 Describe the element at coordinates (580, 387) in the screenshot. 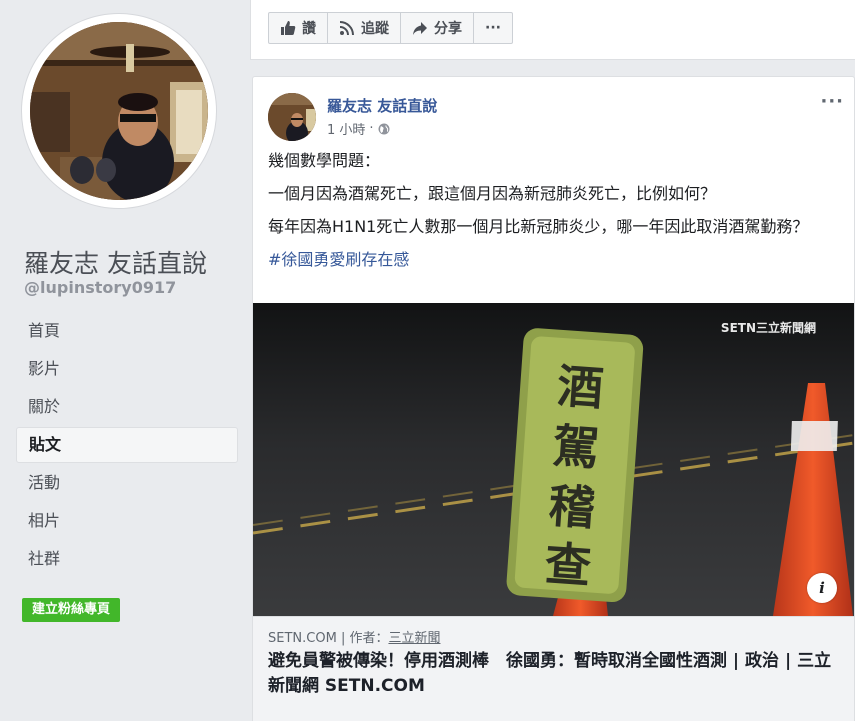

I see `svg-text: 酒` at that location.